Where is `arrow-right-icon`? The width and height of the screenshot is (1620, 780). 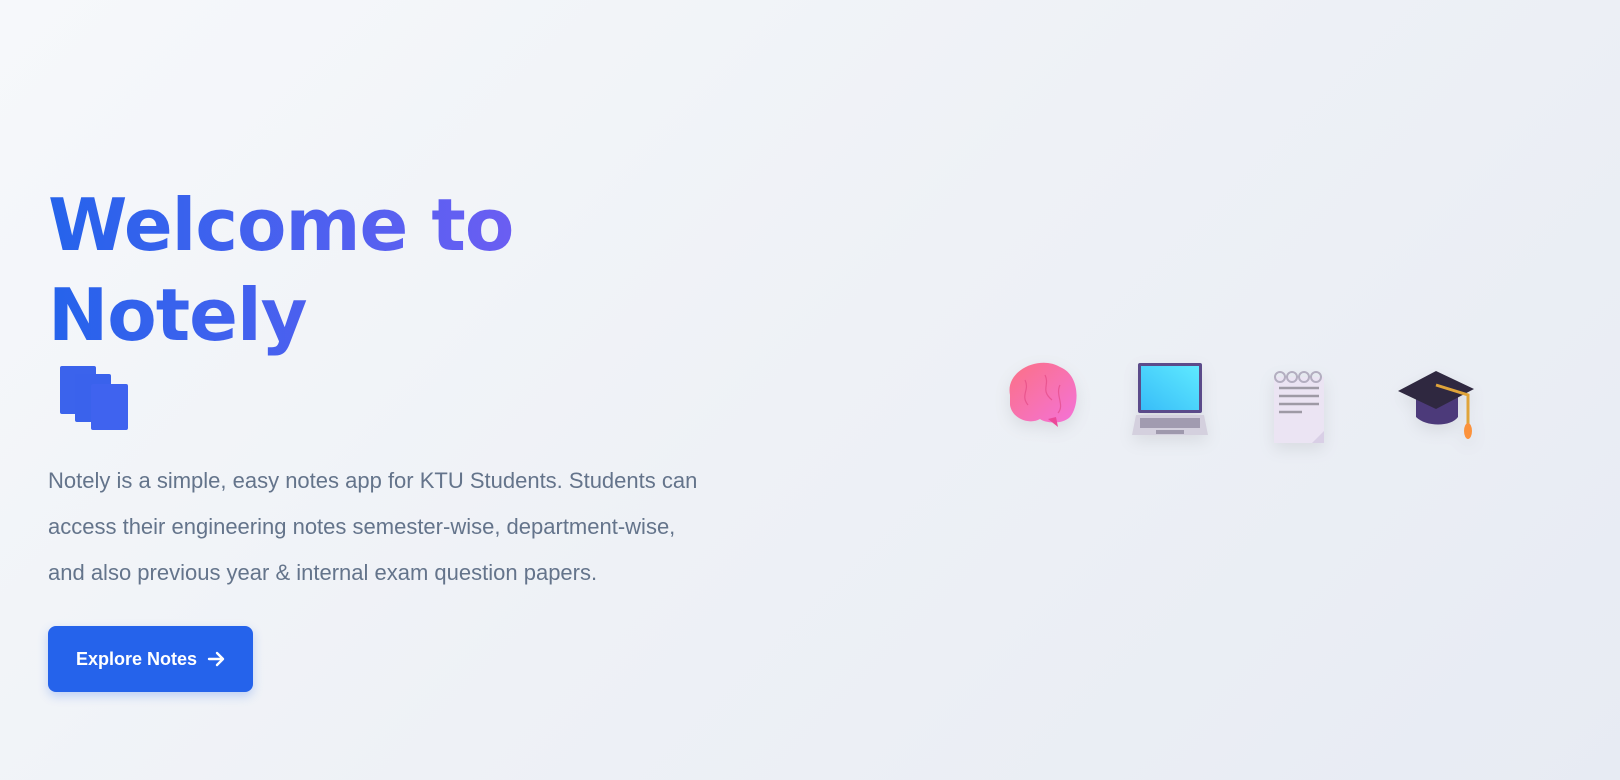 arrow-right-icon is located at coordinates (216, 659).